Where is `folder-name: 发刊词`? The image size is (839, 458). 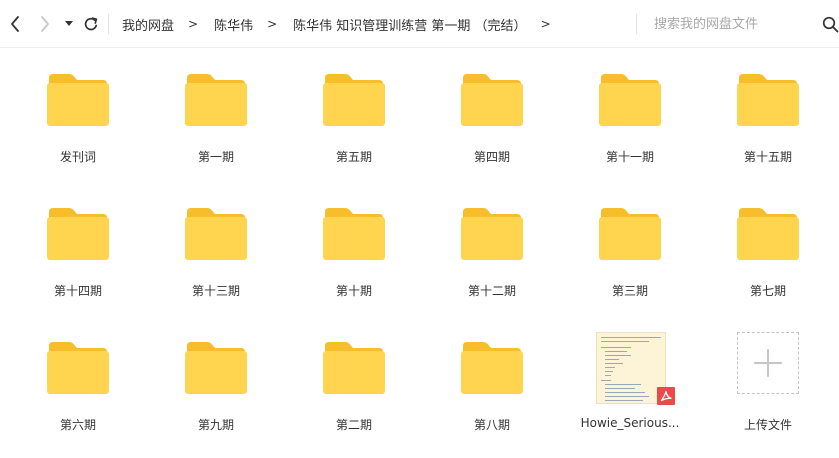
folder-name: 发刊词 is located at coordinates (77, 157).